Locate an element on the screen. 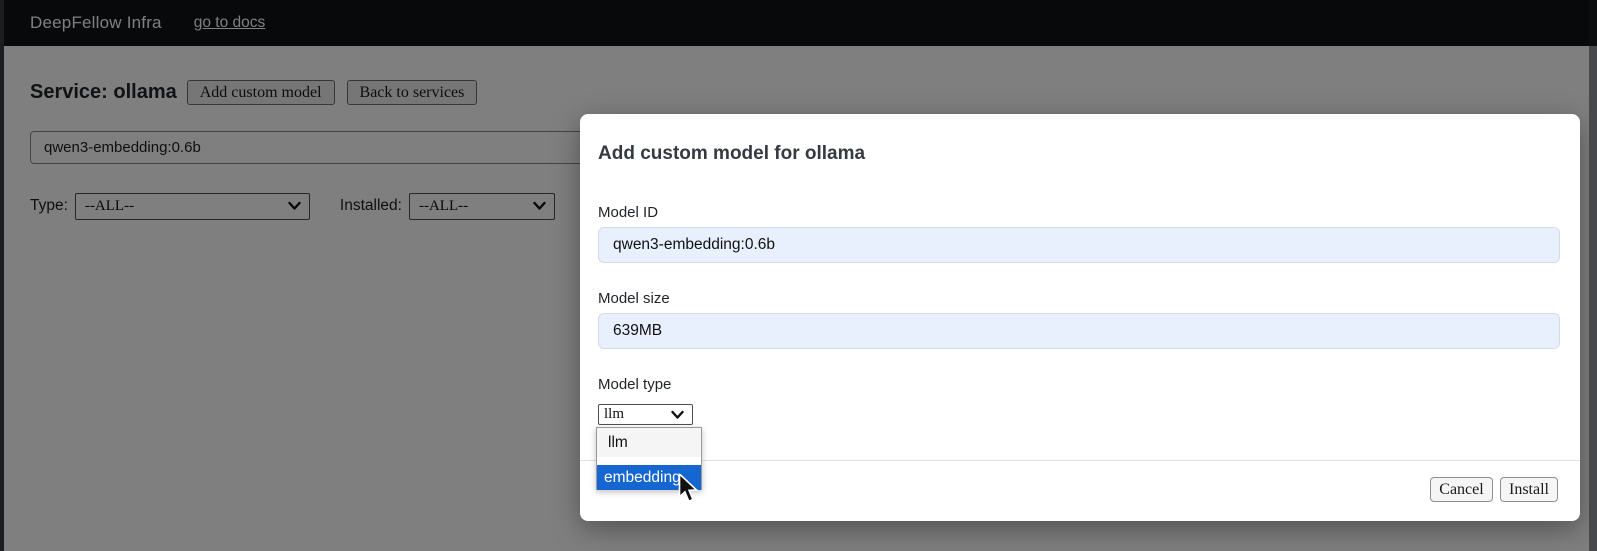 This screenshot has width=1597, height=551. mouse-cursor-icon is located at coordinates (688, 488).